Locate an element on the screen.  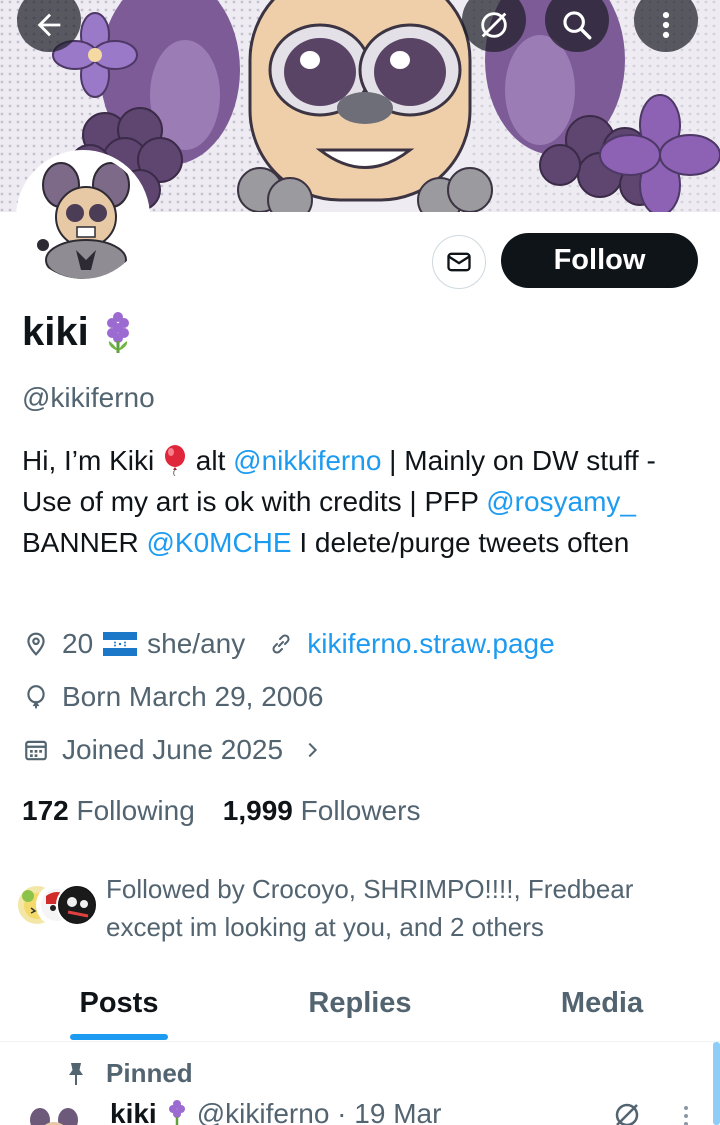
post-header: kiki @kikiferno · 19 Mar is located at coordinates (275, 1111).